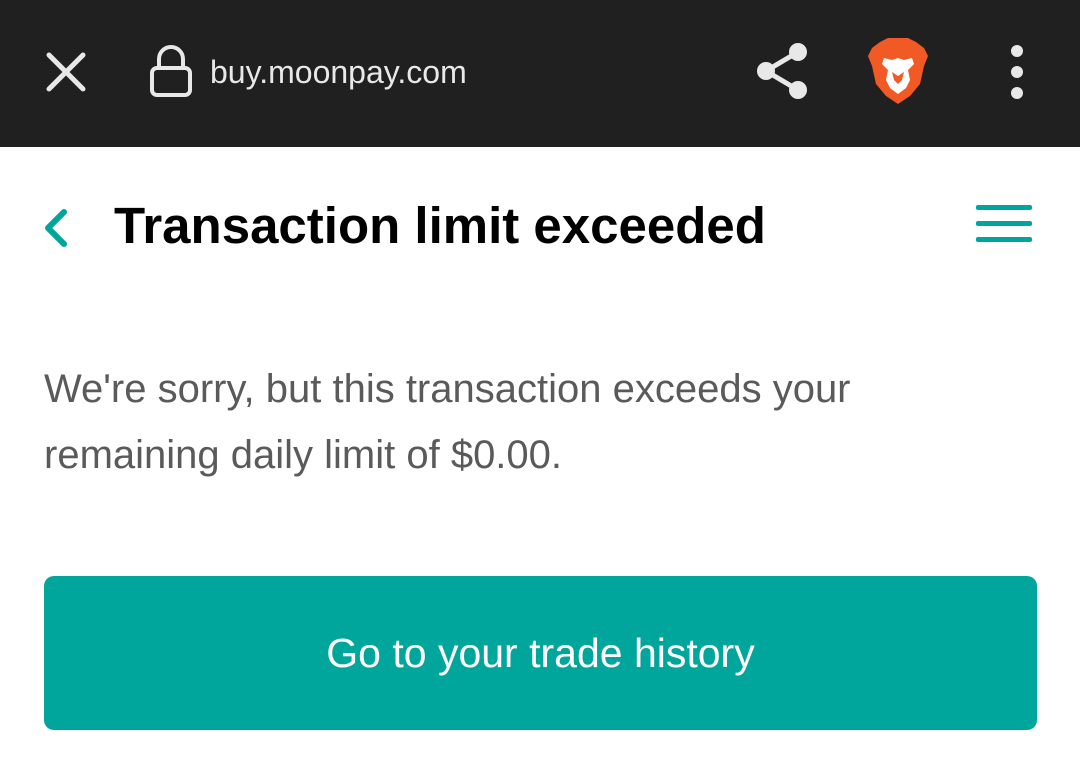 The height and width of the screenshot is (767, 1080). I want to click on chevron-left-icon, so click(56, 228).